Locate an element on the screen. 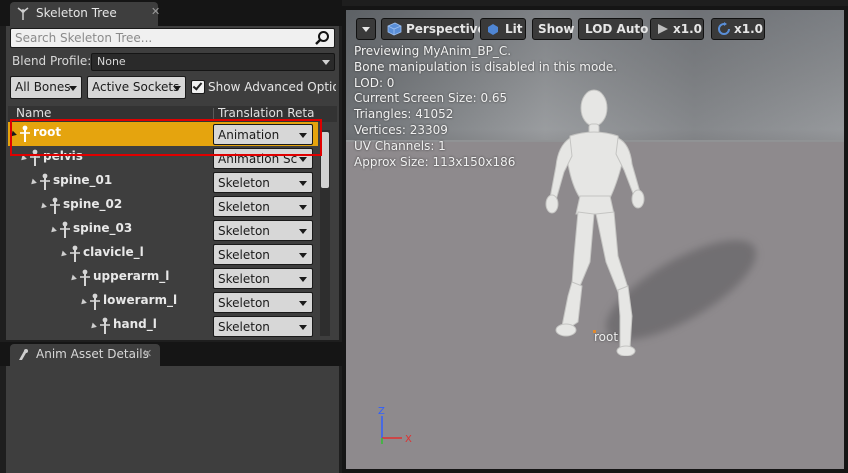 This screenshot has height=473, width=848. details-tabbar: Anim Asset Details ✕ is located at coordinates (171, 354).